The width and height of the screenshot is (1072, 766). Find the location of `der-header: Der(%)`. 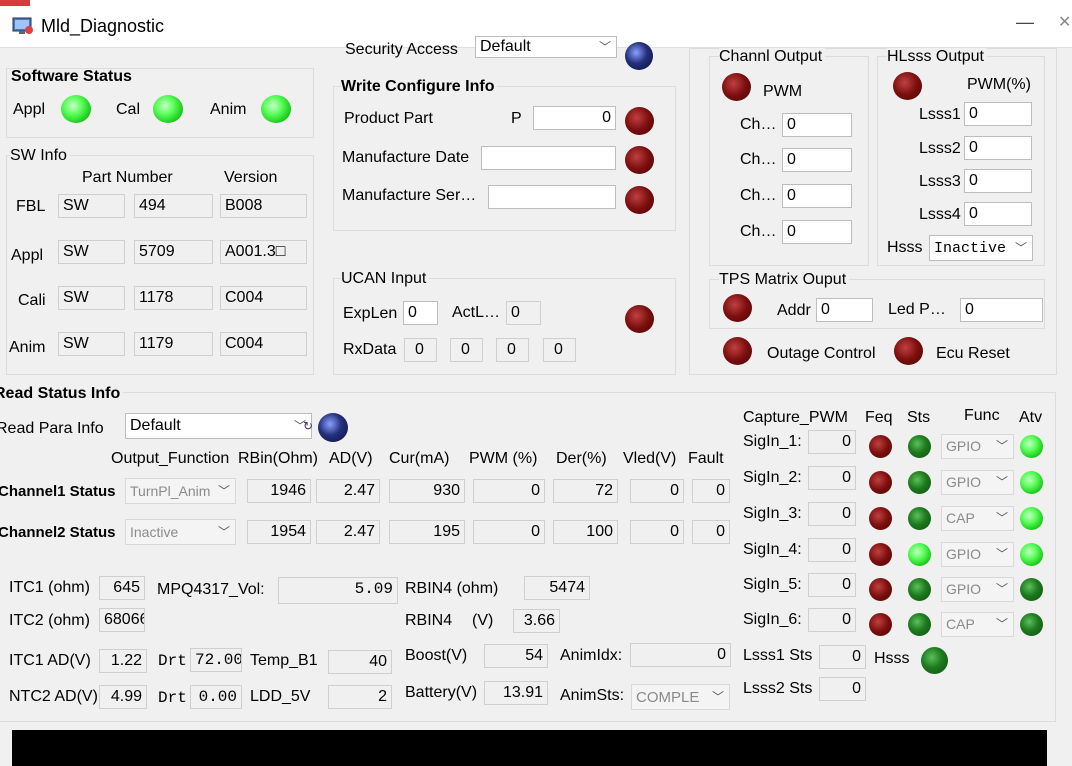

der-header: Der(%) is located at coordinates (581, 458).